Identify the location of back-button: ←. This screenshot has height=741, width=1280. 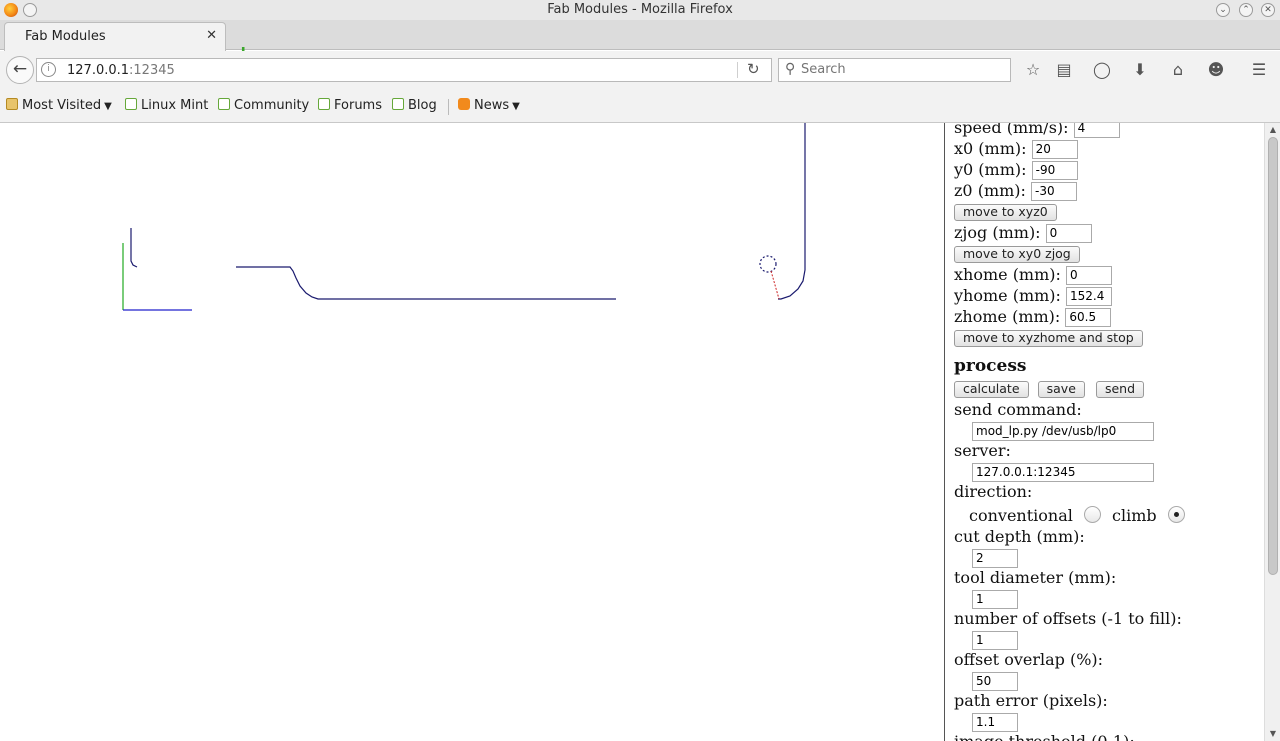
(20, 70).